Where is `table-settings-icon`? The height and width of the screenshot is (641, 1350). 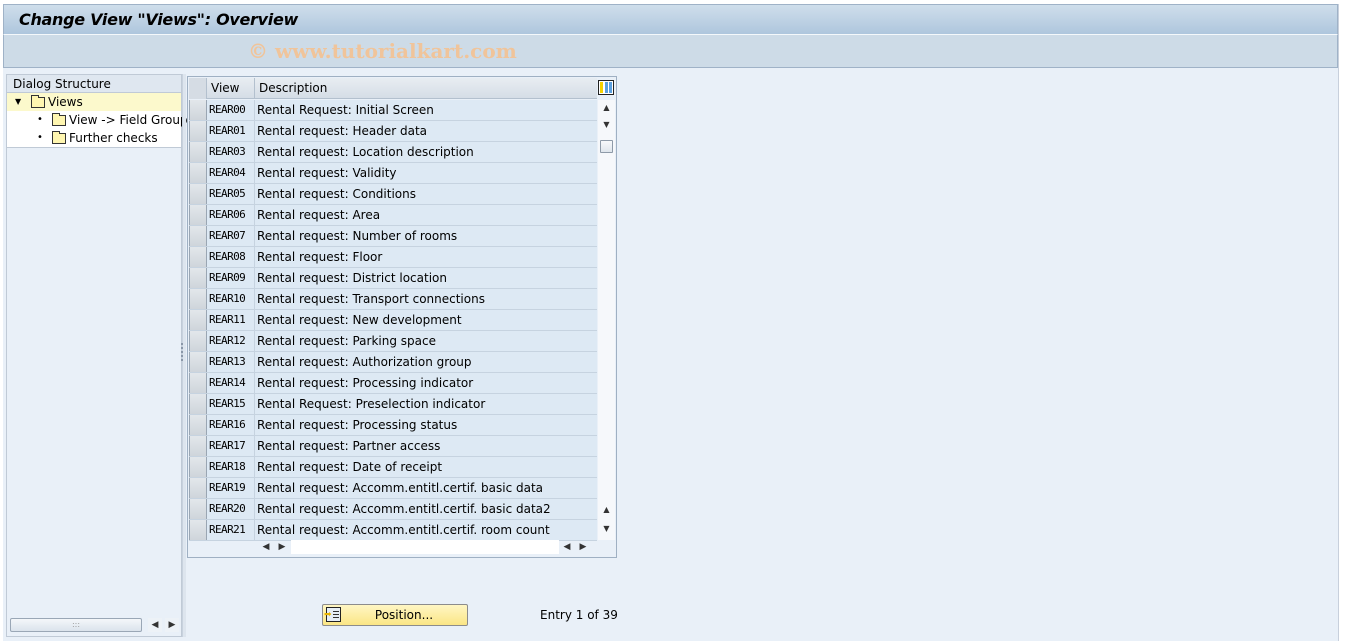 table-settings-icon is located at coordinates (606, 87).